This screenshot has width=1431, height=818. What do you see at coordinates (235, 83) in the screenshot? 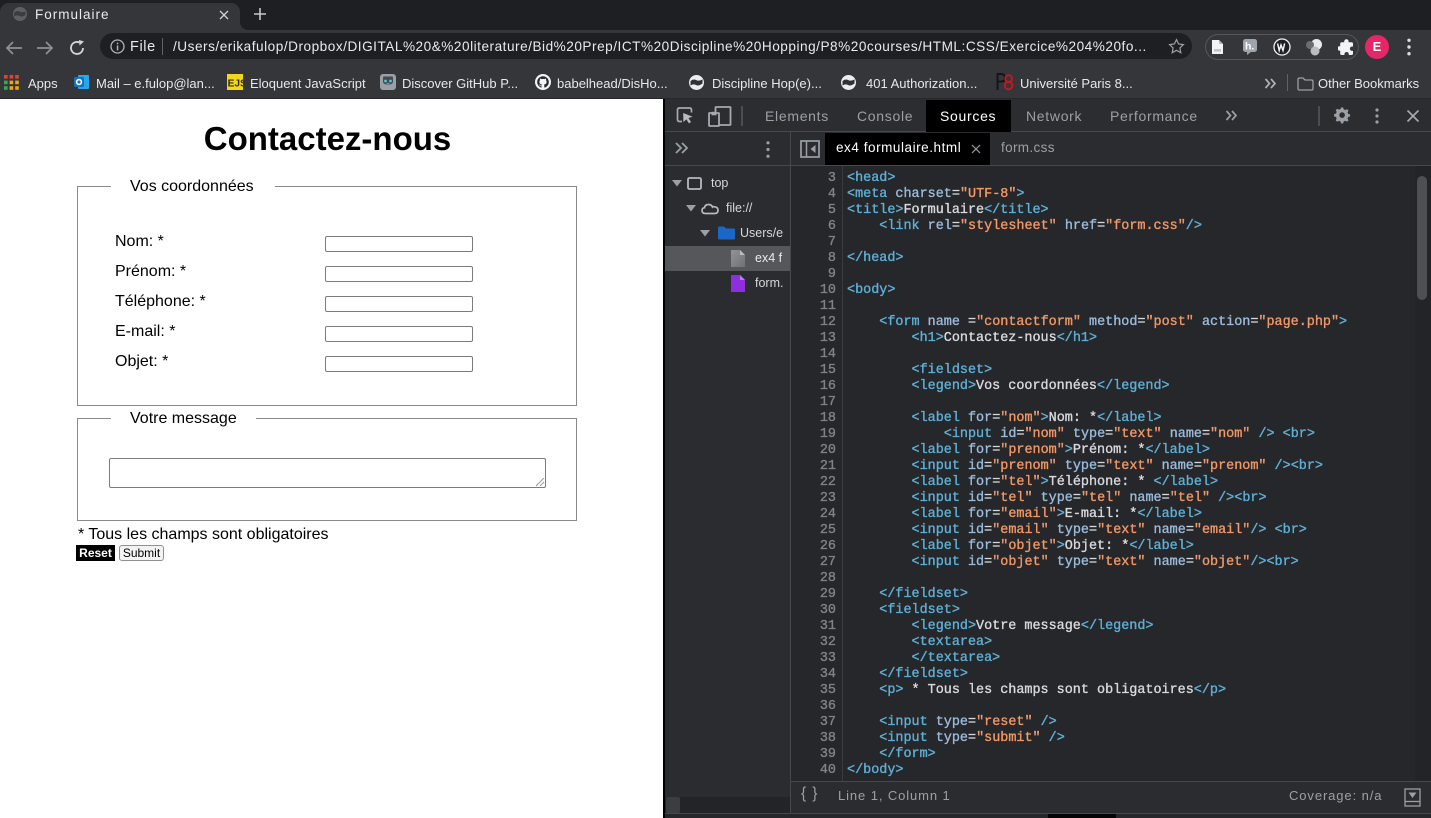
I see `svg-text: EJS` at bounding box center [235, 83].